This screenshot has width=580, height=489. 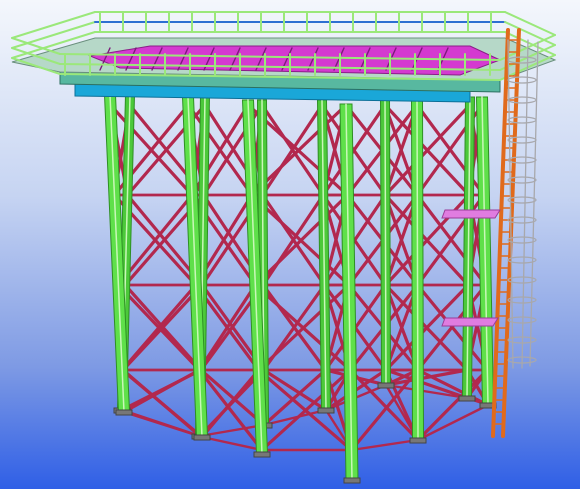 What do you see at coordinates (525, 204) in the screenshot?
I see `cage-bar` at bounding box center [525, 204].